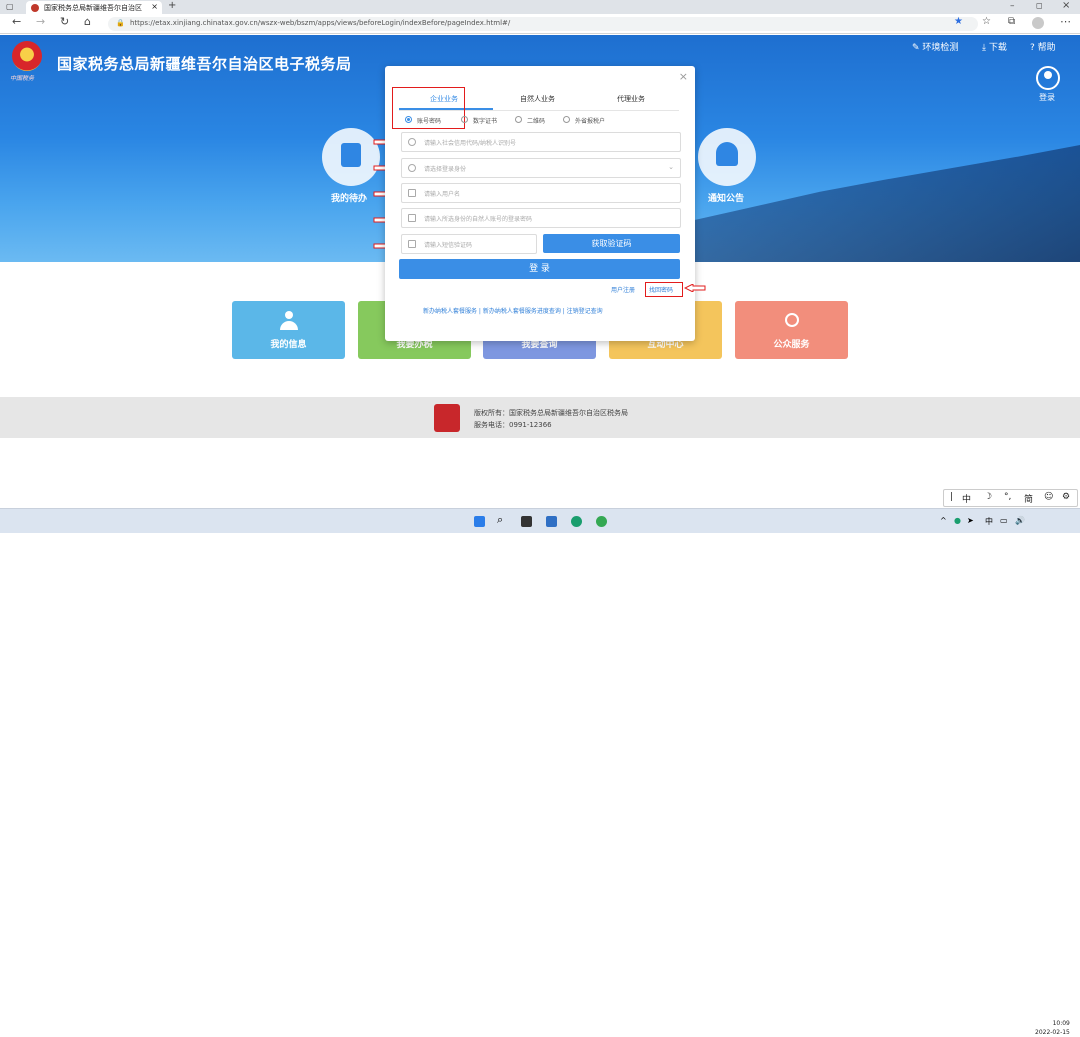 This screenshot has width=1080, height=1037. I want to click on send-icon: ➤, so click(970, 520).